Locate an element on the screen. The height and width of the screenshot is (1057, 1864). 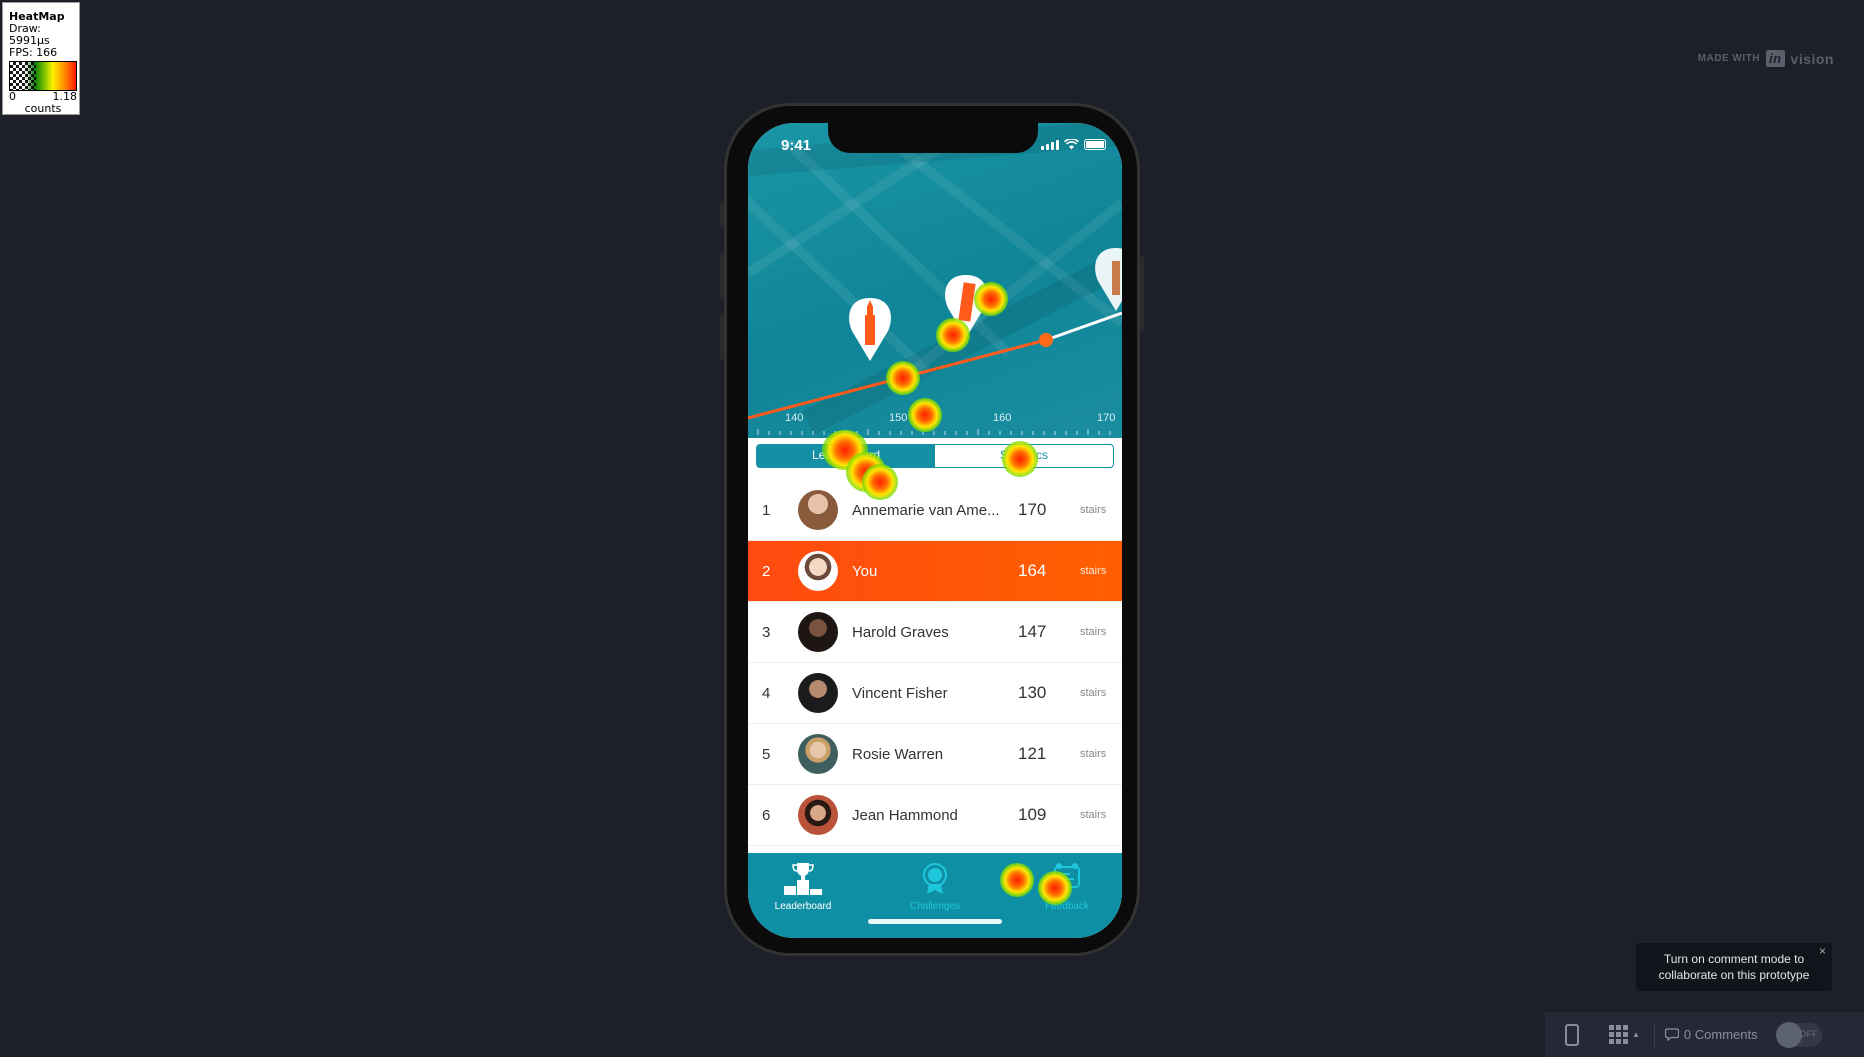
player-name: Rosie Warren is located at coordinates (898, 754).